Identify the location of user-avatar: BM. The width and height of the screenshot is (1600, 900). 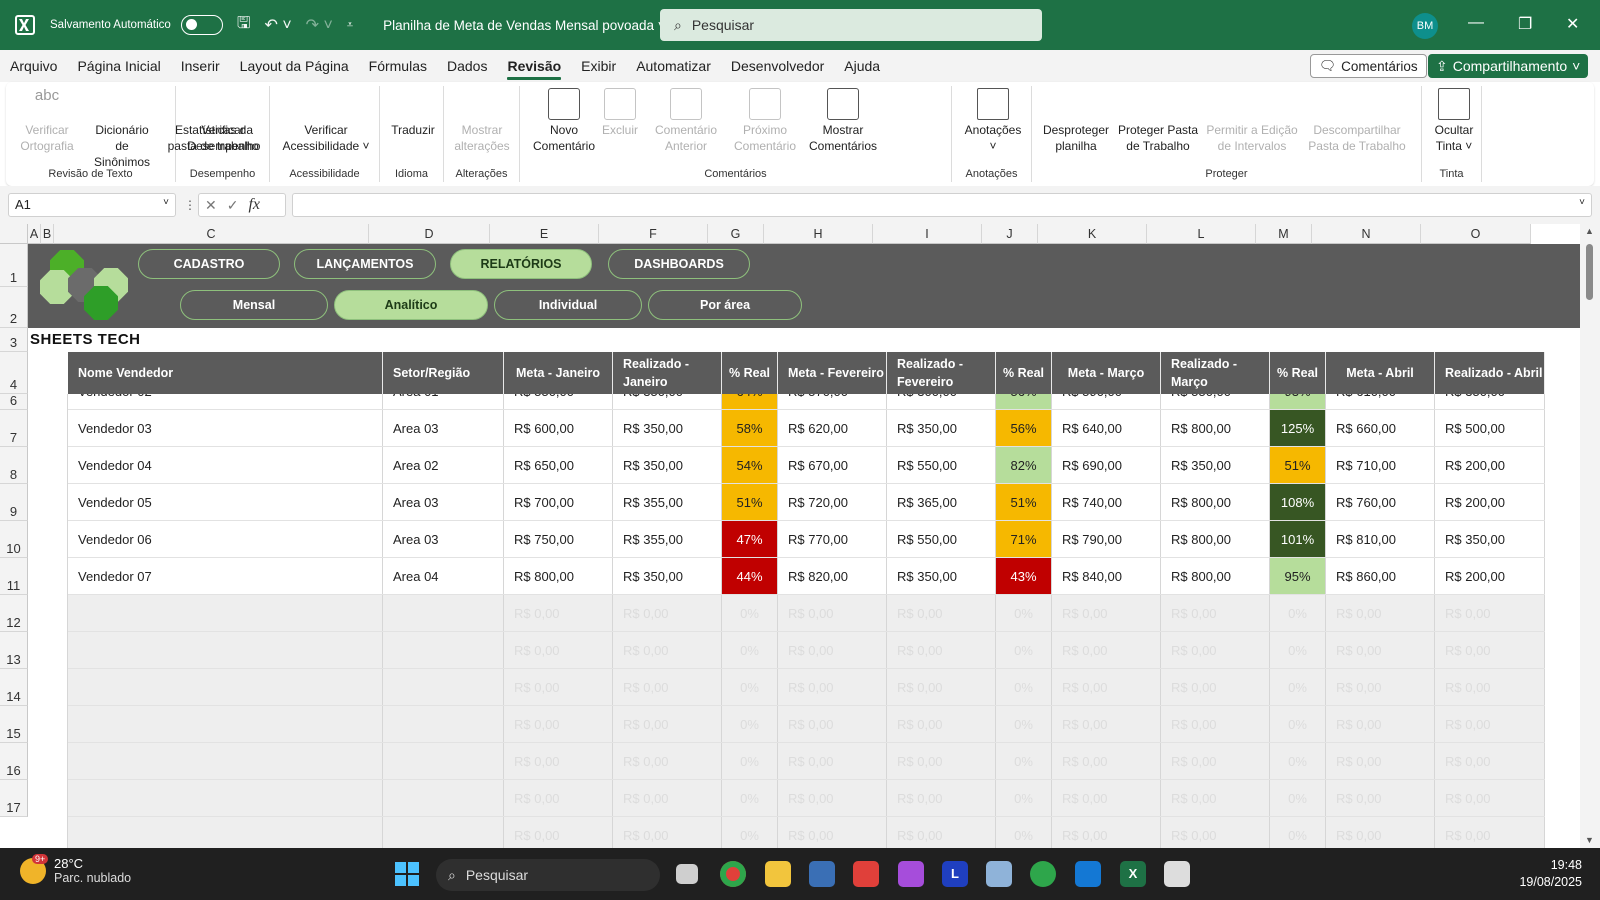
(1425, 26).